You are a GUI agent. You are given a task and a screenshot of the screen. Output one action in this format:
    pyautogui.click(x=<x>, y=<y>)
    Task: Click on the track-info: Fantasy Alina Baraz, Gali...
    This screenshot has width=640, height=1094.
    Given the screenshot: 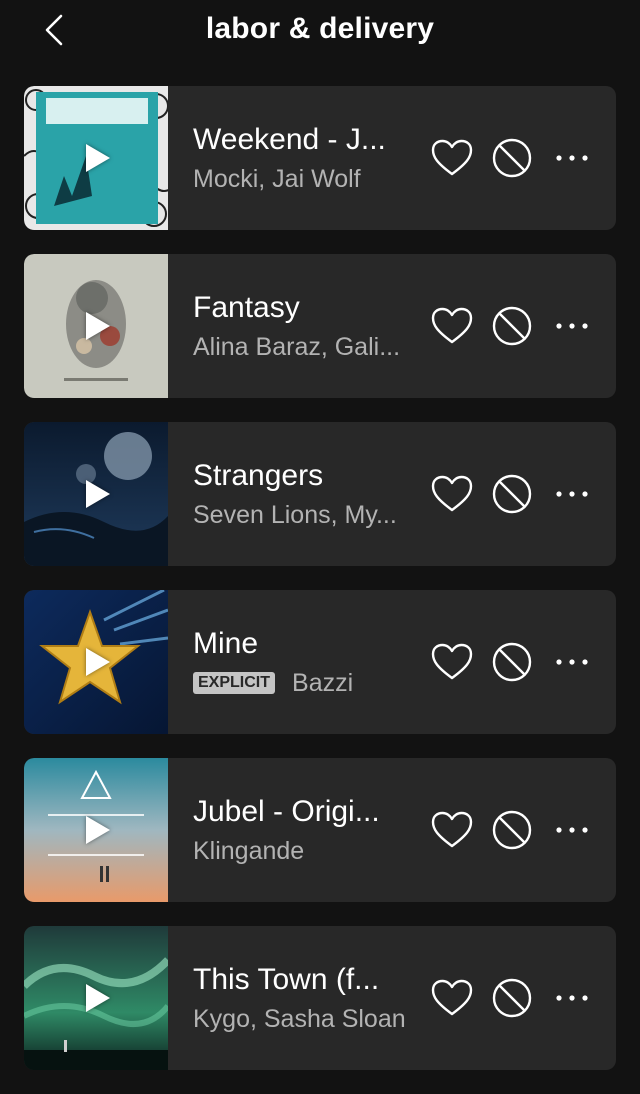 What is the action you would take?
    pyautogui.click(x=305, y=326)
    